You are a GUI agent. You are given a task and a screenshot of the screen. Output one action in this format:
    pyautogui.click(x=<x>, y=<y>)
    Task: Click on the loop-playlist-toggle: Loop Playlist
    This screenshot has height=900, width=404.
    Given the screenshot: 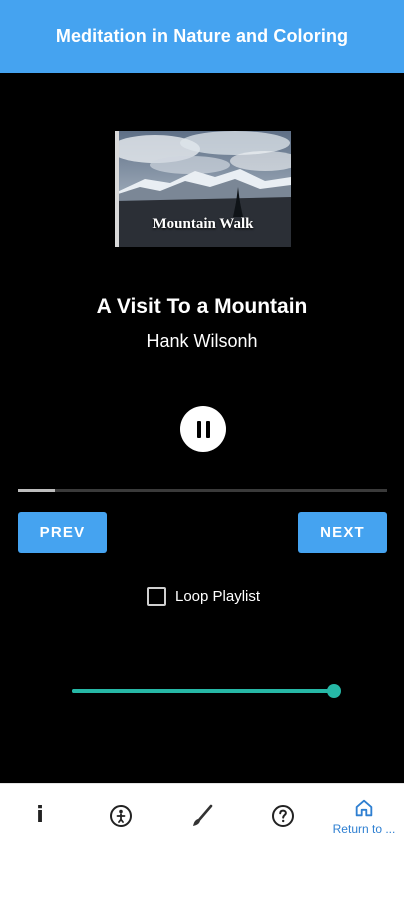 What is the action you would take?
    pyautogui.click(x=203, y=596)
    